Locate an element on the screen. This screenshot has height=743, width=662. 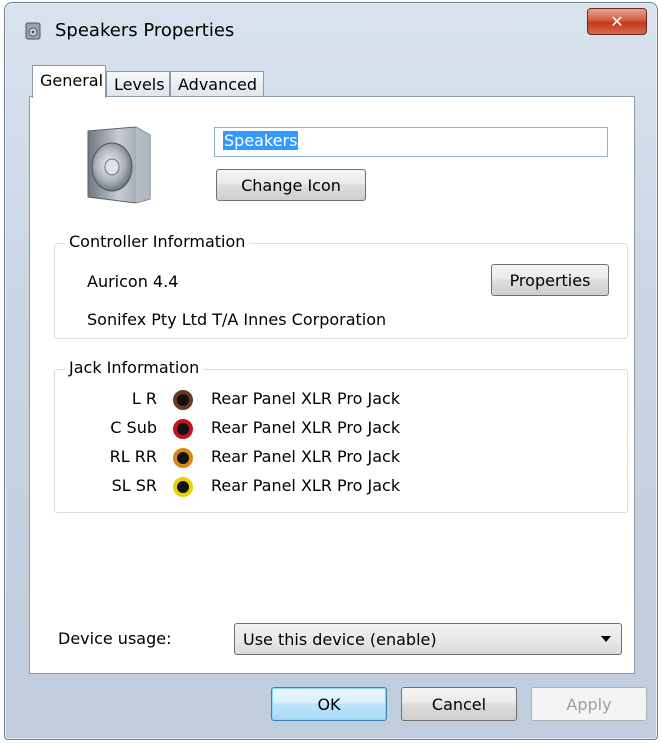
device-usage-label: Device usage: is located at coordinates (115, 638).